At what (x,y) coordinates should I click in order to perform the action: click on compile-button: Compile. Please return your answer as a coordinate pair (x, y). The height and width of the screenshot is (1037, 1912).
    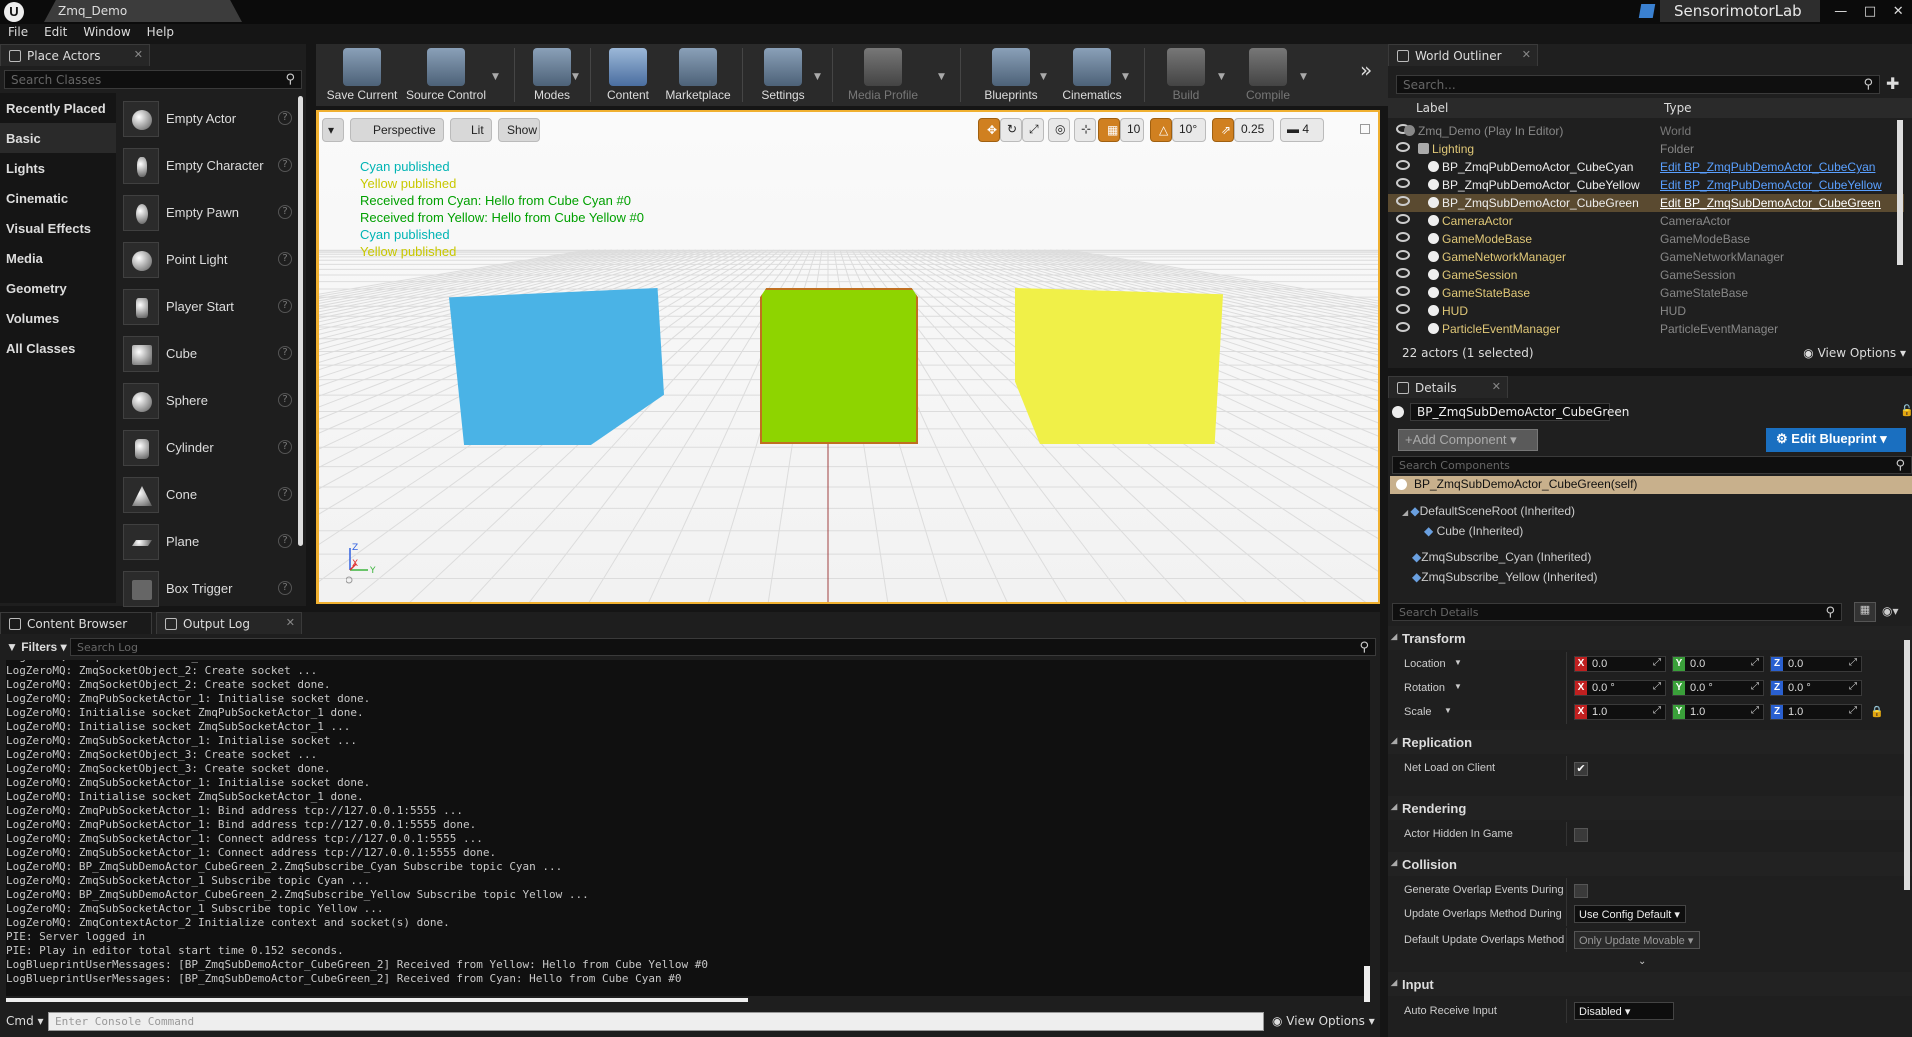
    Looking at the image, I should click on (1268, 75).